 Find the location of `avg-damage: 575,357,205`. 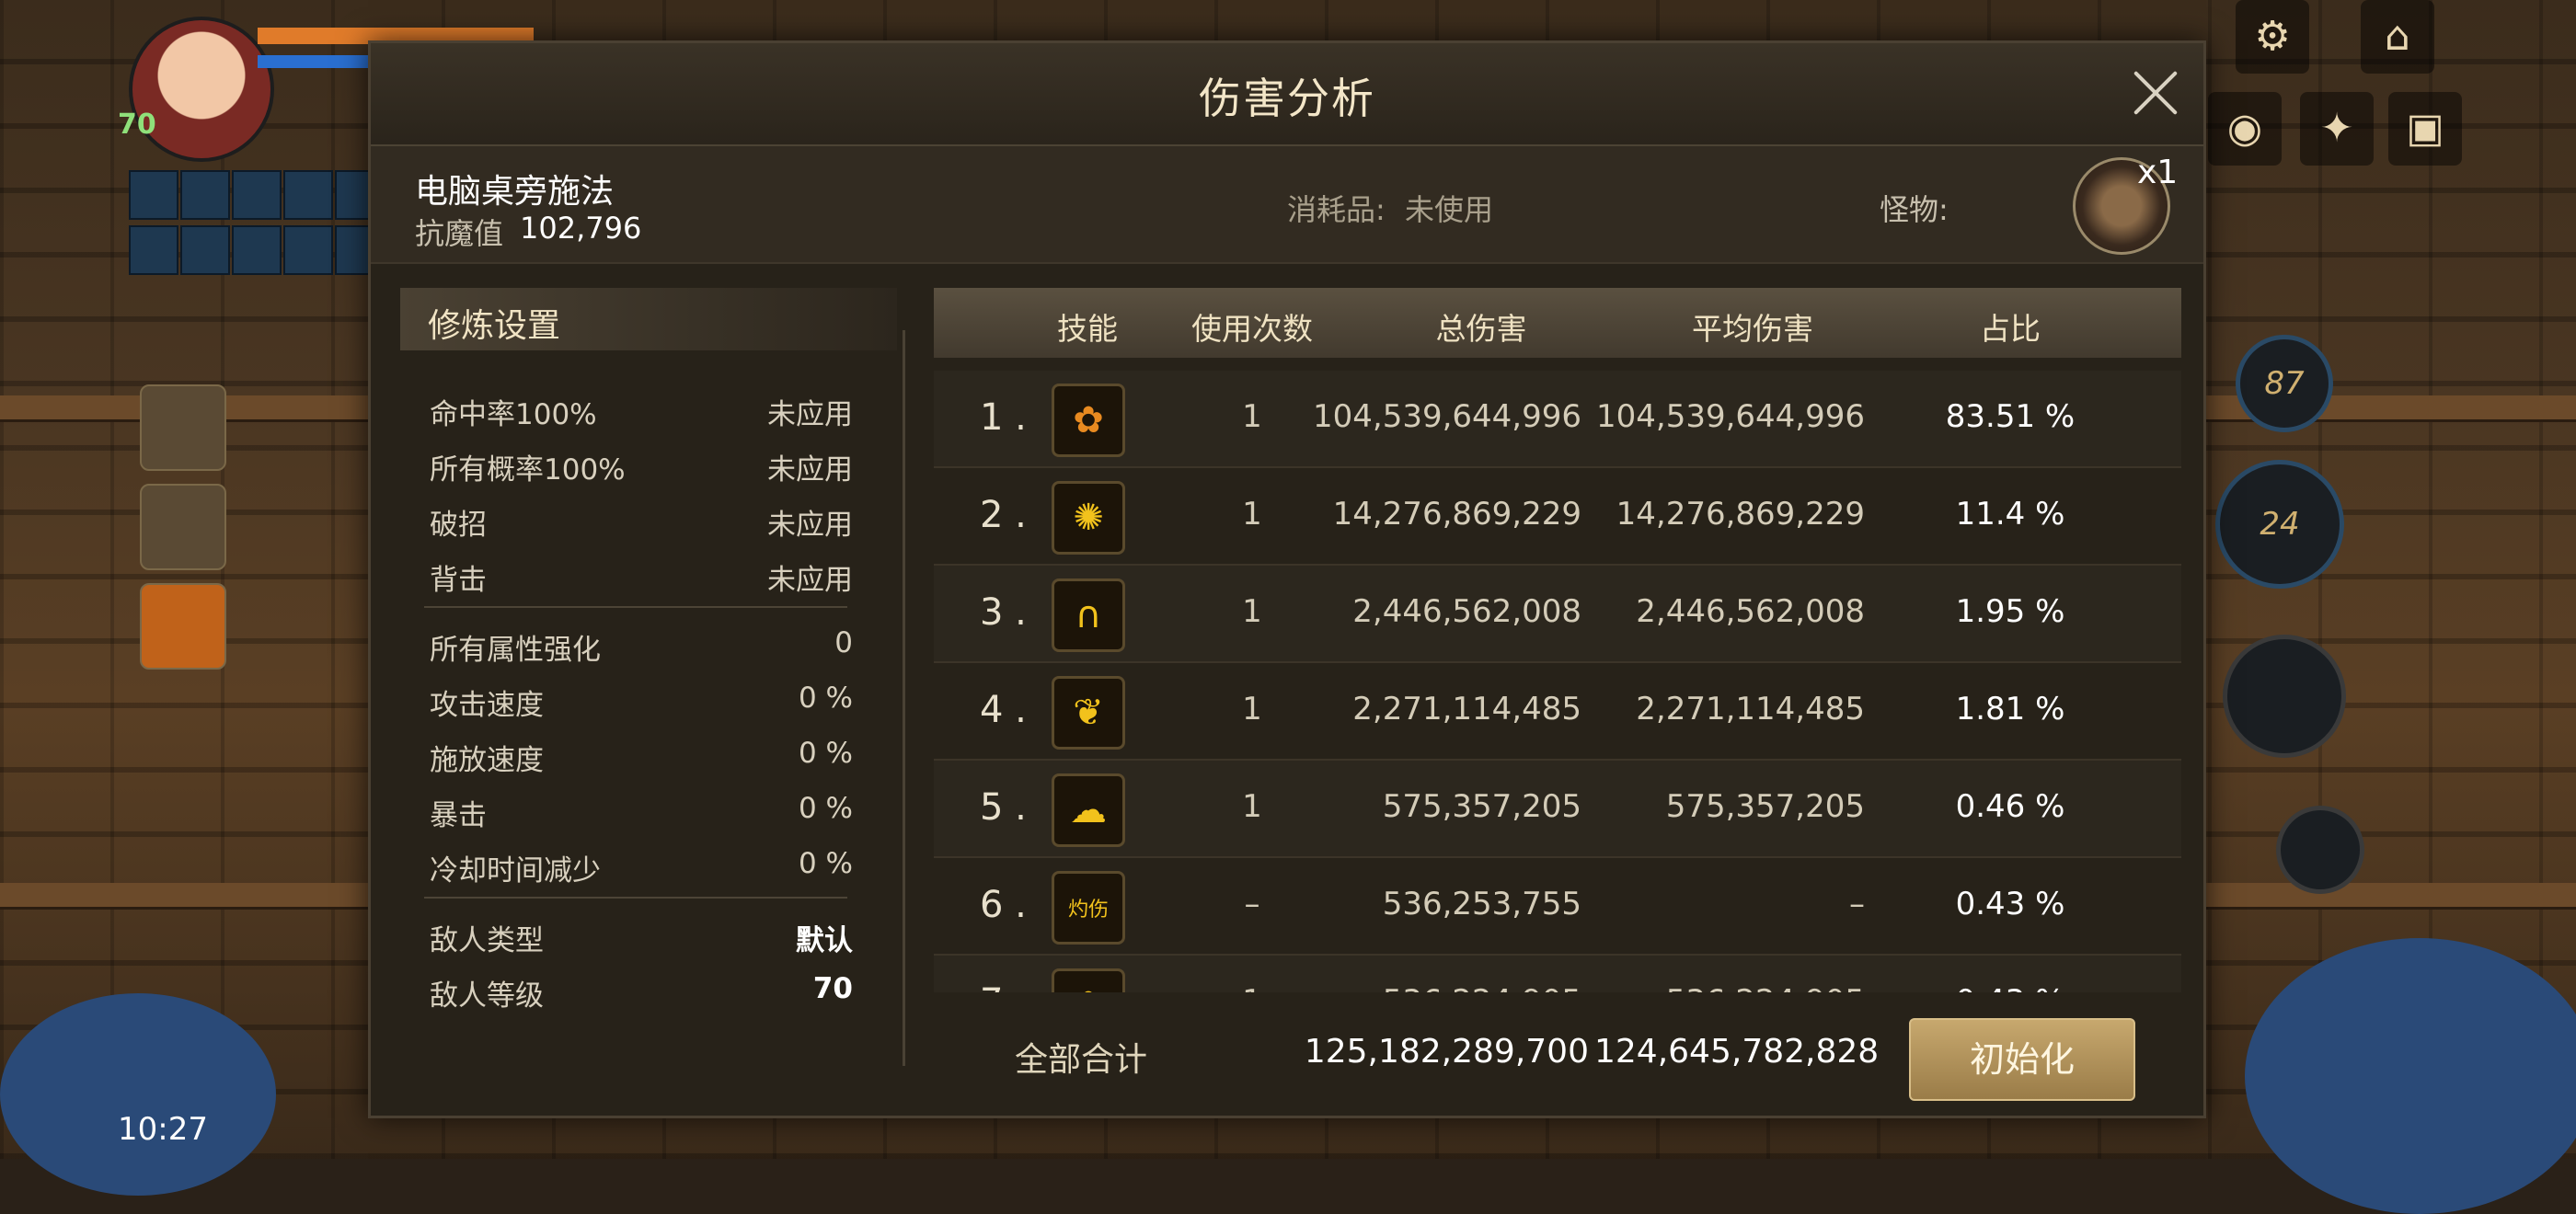

avg-damage: 575,357,205 is located at coordinates (1765, 807).